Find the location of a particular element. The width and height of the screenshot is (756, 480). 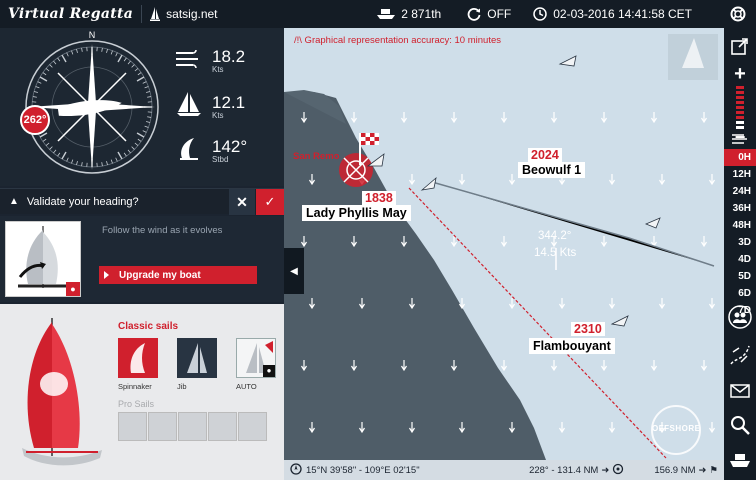

boat-icon is located at coordinates (386, 14).